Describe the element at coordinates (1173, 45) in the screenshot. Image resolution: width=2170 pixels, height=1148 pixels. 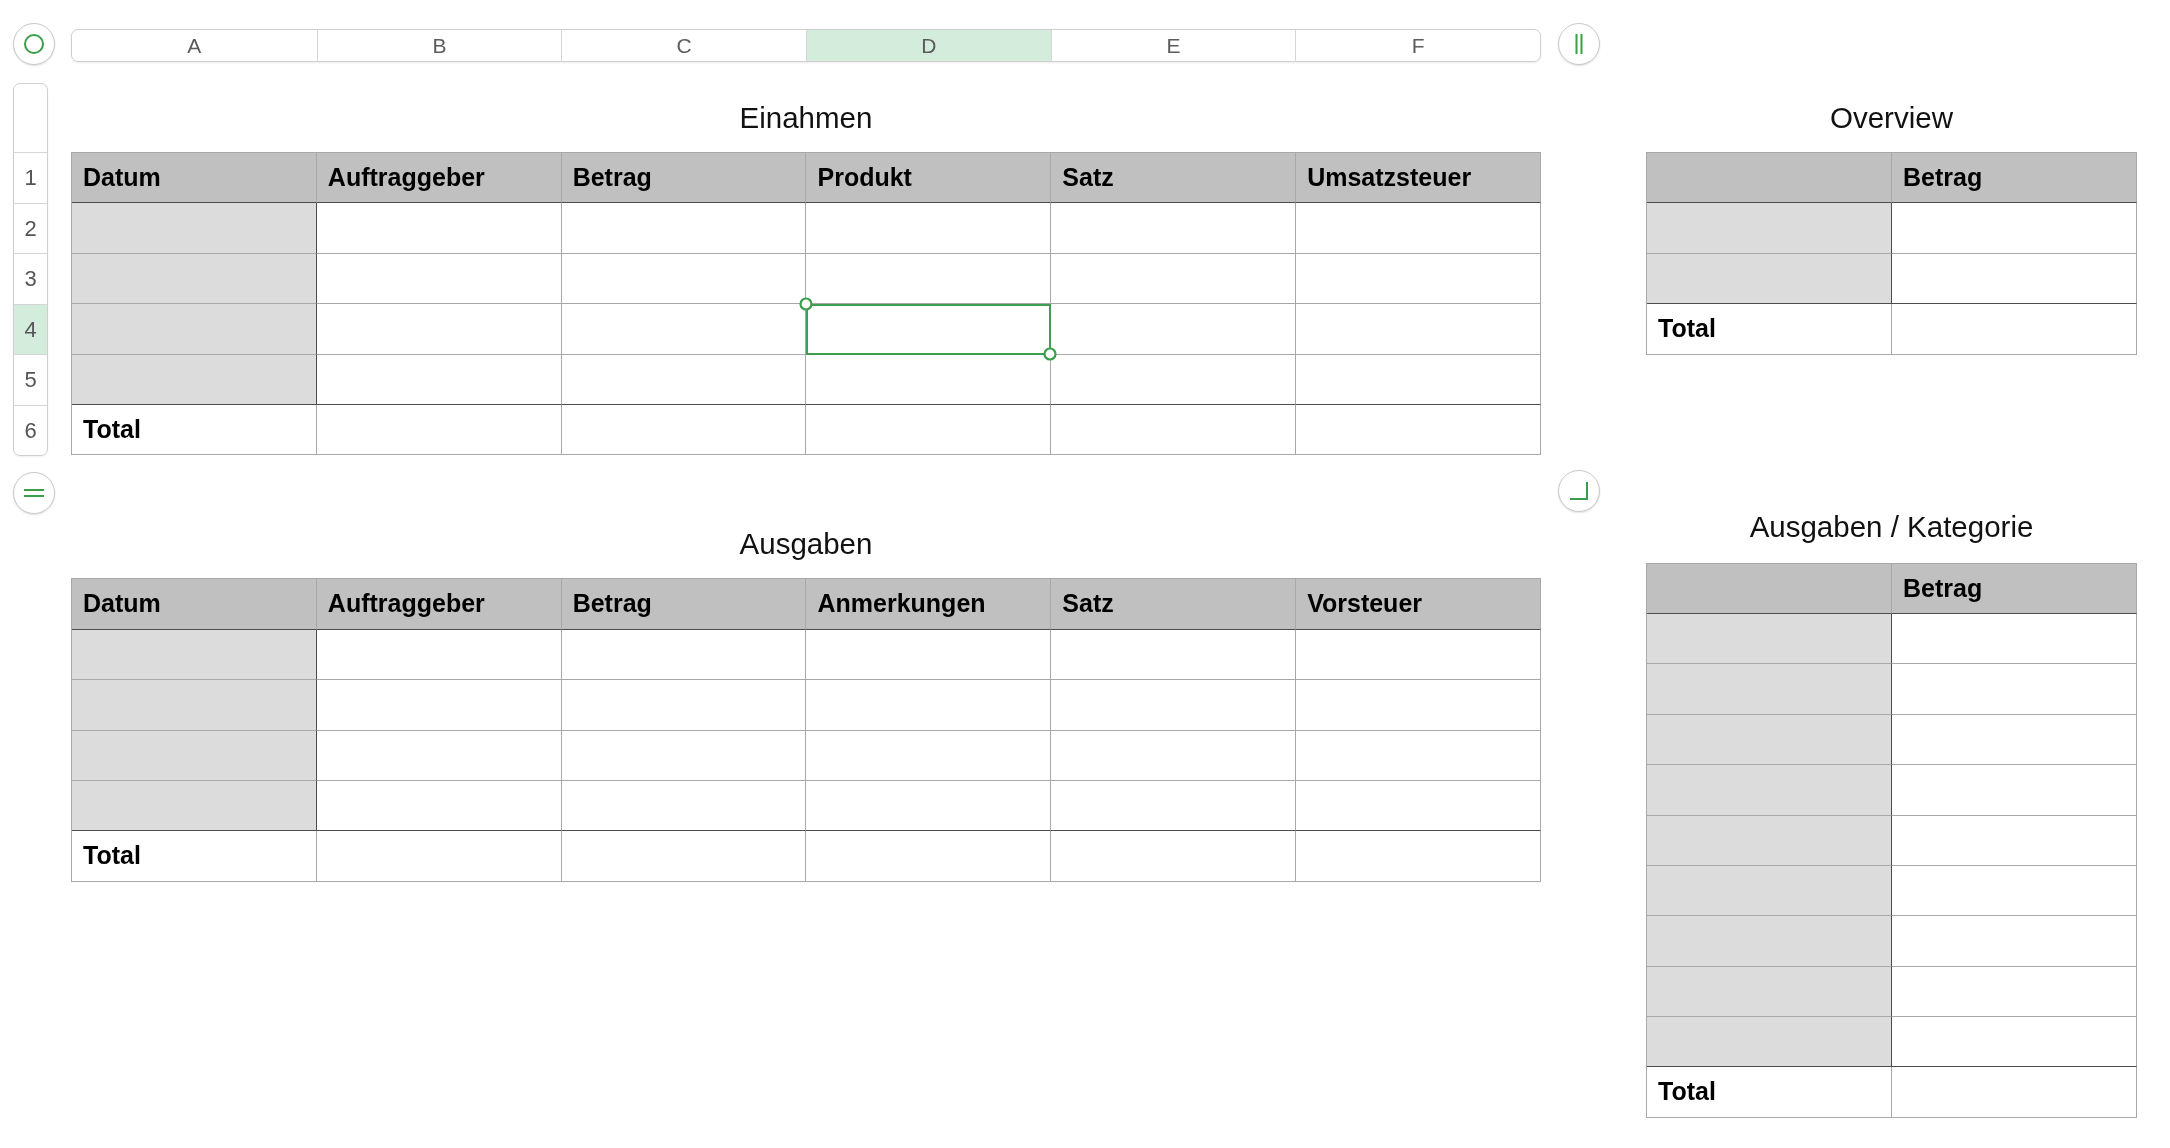
I see `column-header: E` at that location.